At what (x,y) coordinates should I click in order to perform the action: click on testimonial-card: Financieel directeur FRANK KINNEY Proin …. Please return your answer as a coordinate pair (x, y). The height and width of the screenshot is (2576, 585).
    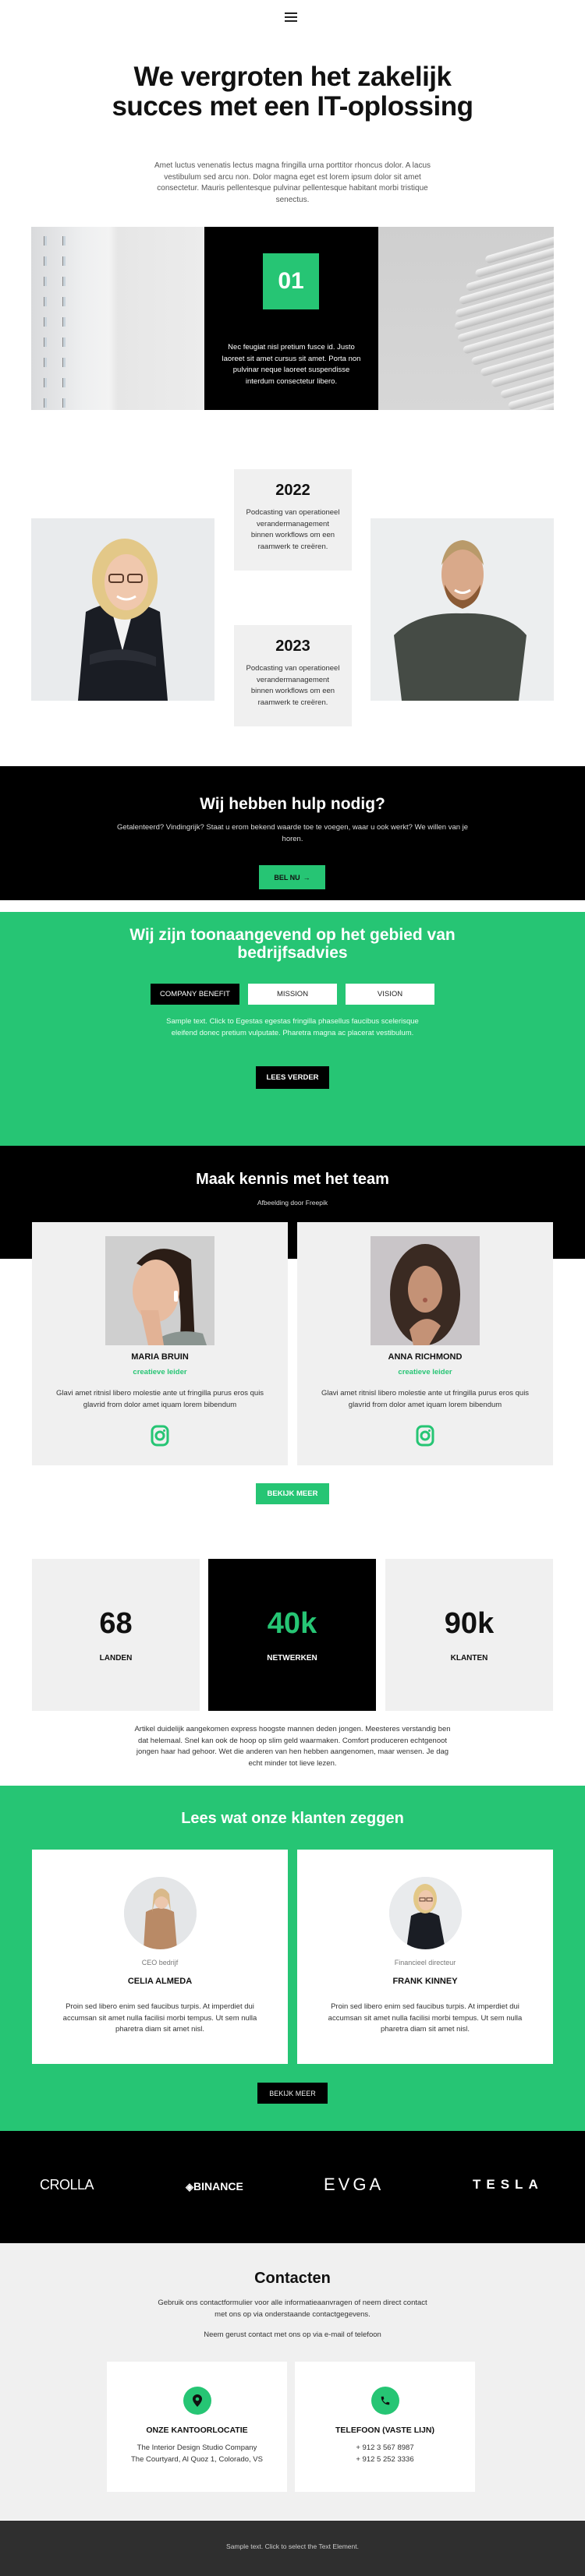
    Looking at the image, I should click on (425, 1957).